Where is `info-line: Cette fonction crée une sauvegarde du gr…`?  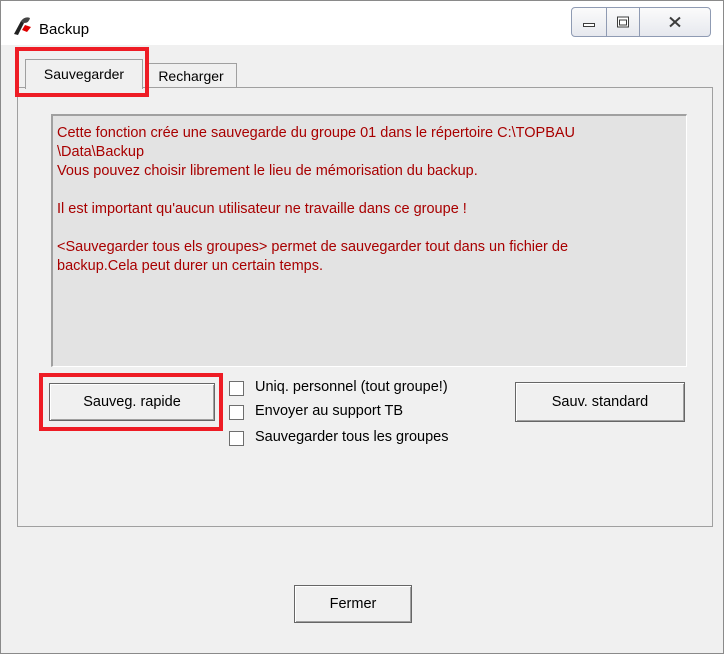 info-line: Cette fonction crée une sauvegarde du gr… is located at coordinates (316, 133).